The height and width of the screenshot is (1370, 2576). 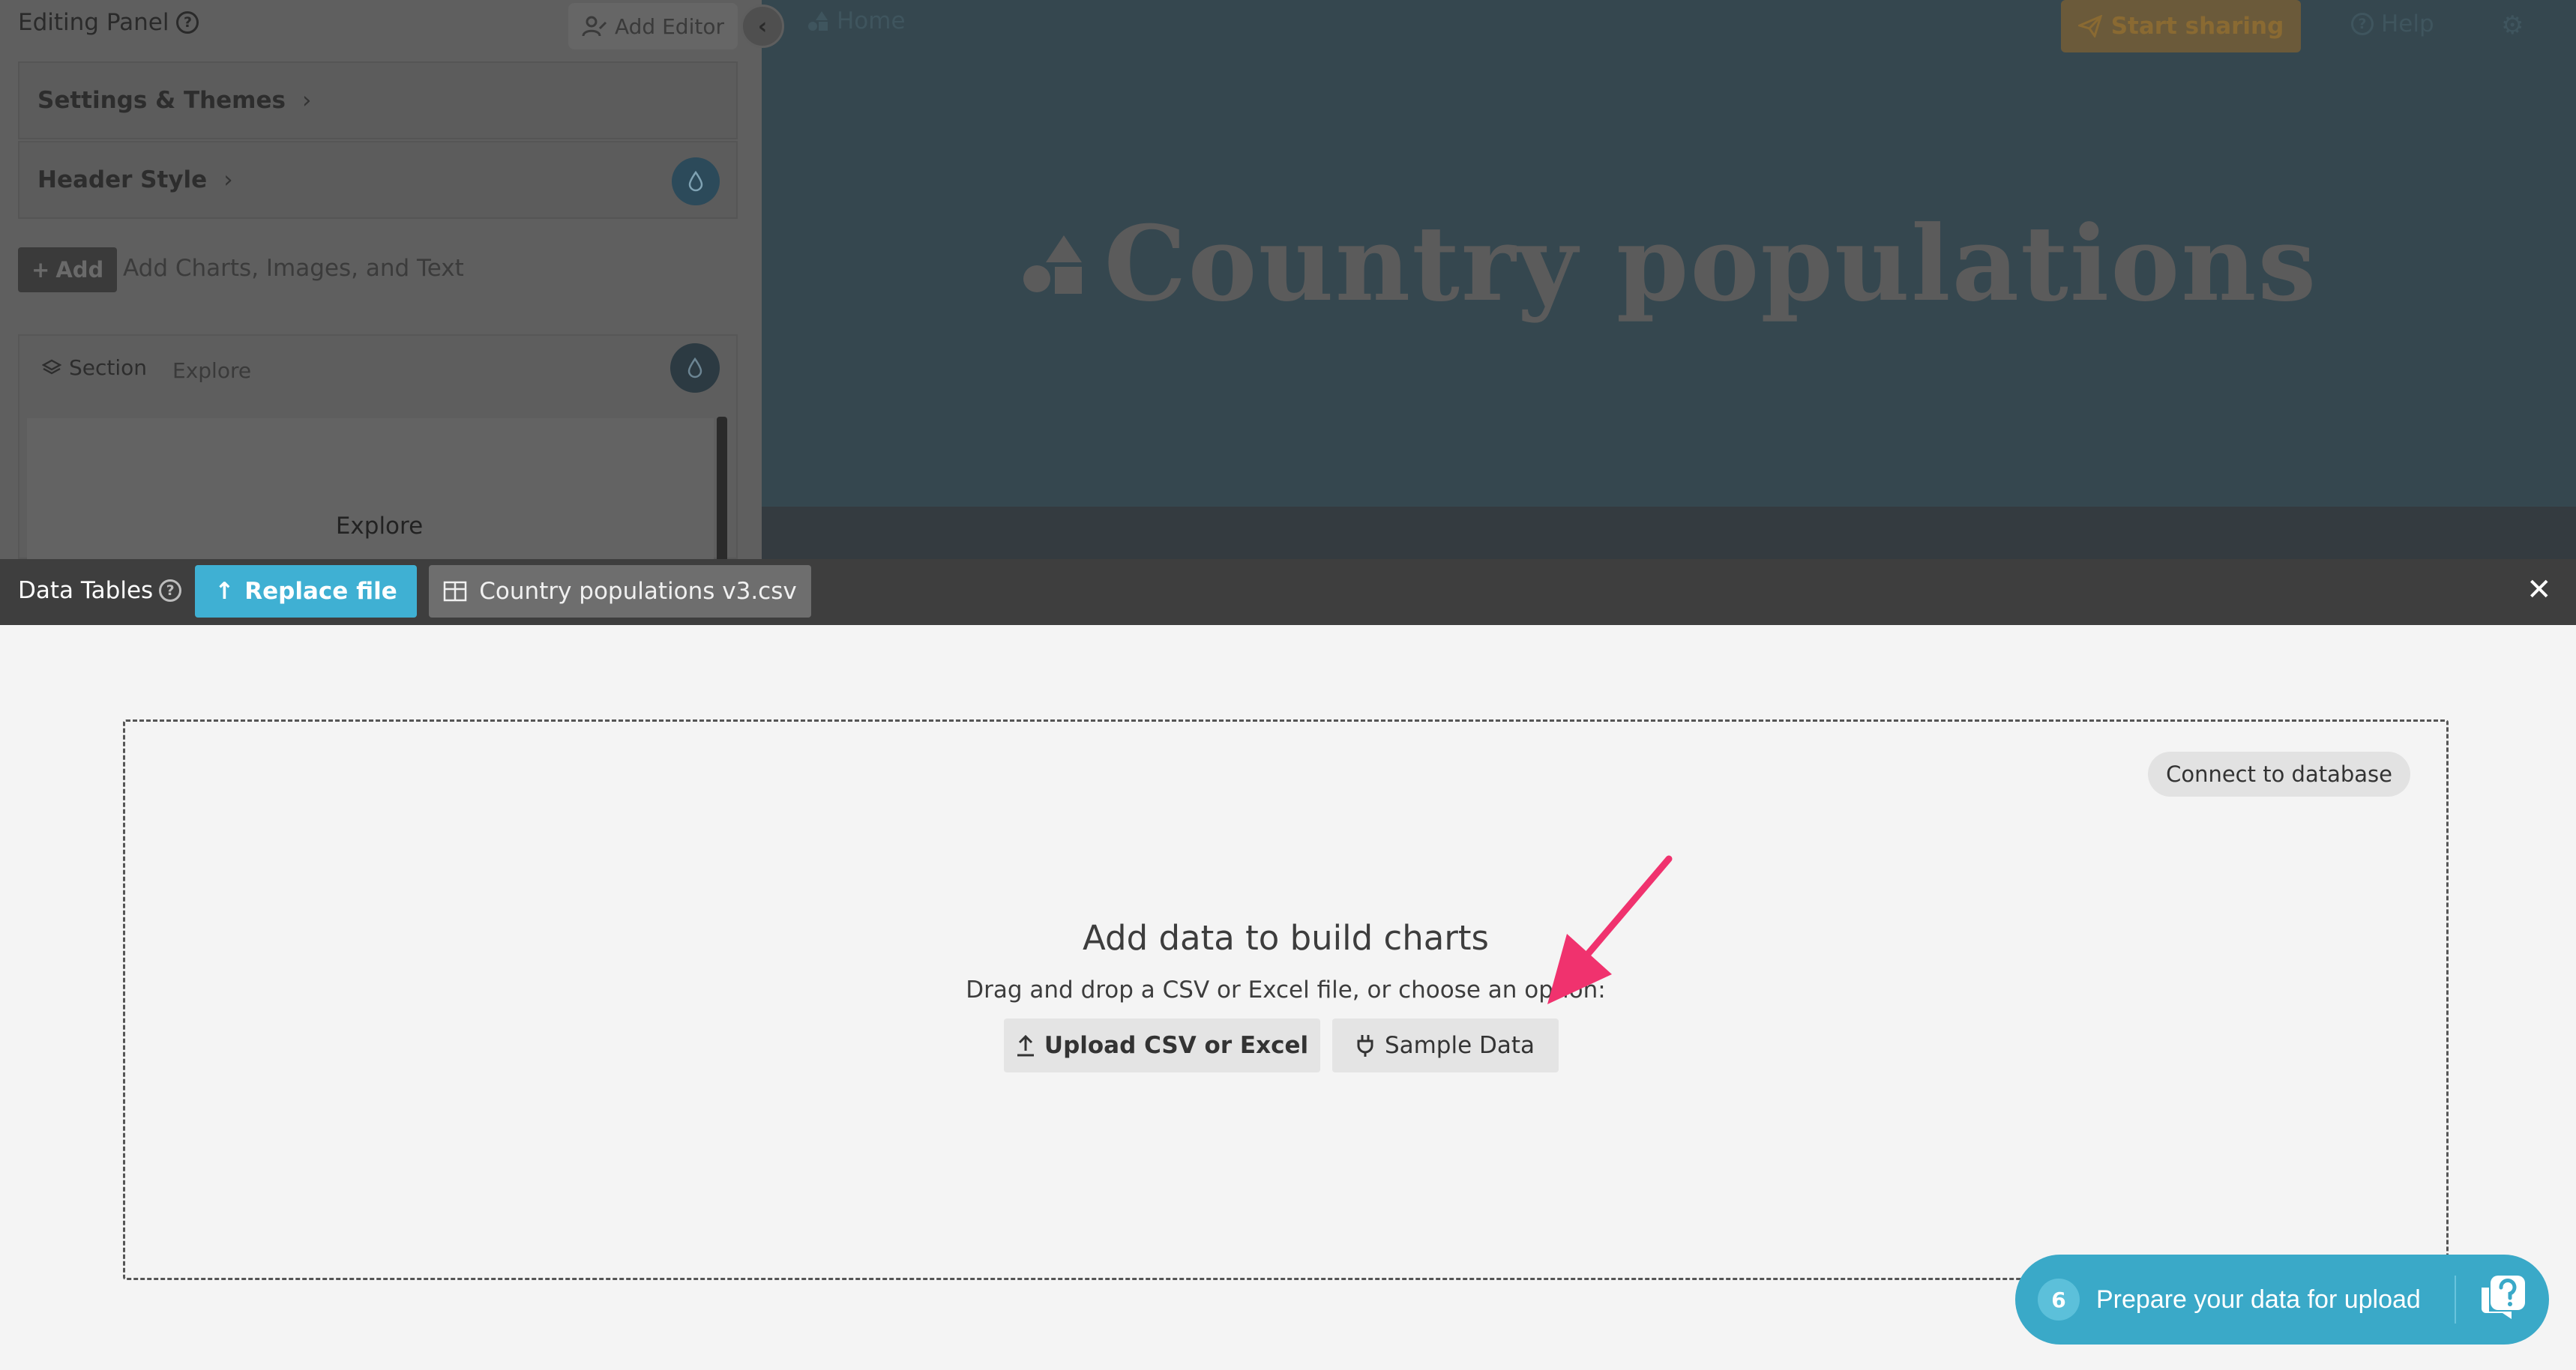 What do you see at coordinates (162, 101) in the screenshot?
I see `settings-themes-label: Settings & Themes` at bounding box center [162, 101].